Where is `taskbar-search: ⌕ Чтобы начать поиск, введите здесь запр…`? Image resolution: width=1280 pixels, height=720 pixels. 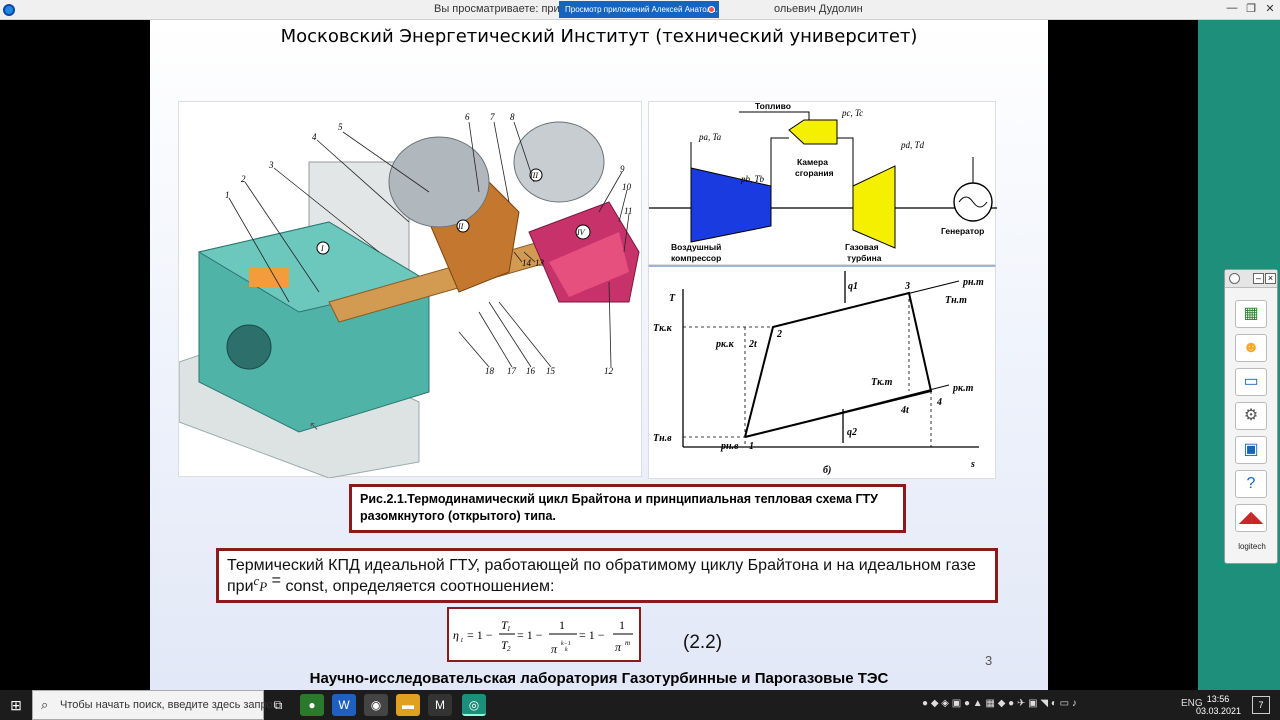
taskbar-search: ⌕ Чтобы начать поиск, введите здесь запр… is located at coordinates (155, 705).